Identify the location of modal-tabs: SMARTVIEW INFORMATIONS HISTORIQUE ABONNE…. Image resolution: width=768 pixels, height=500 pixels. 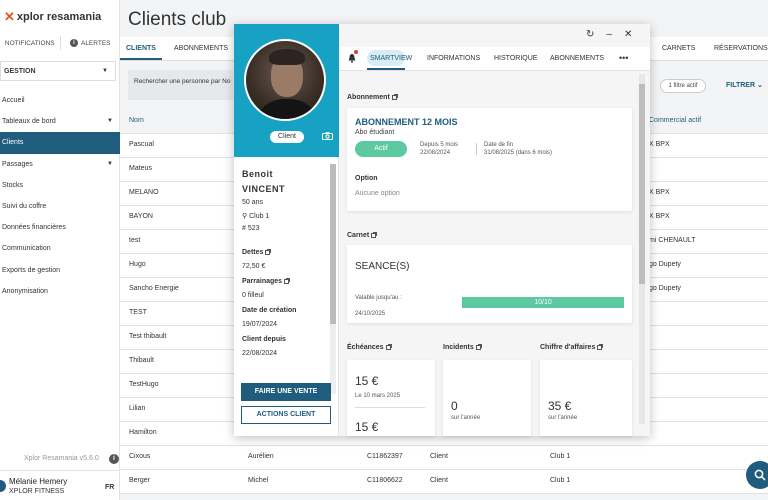
(494, 59).